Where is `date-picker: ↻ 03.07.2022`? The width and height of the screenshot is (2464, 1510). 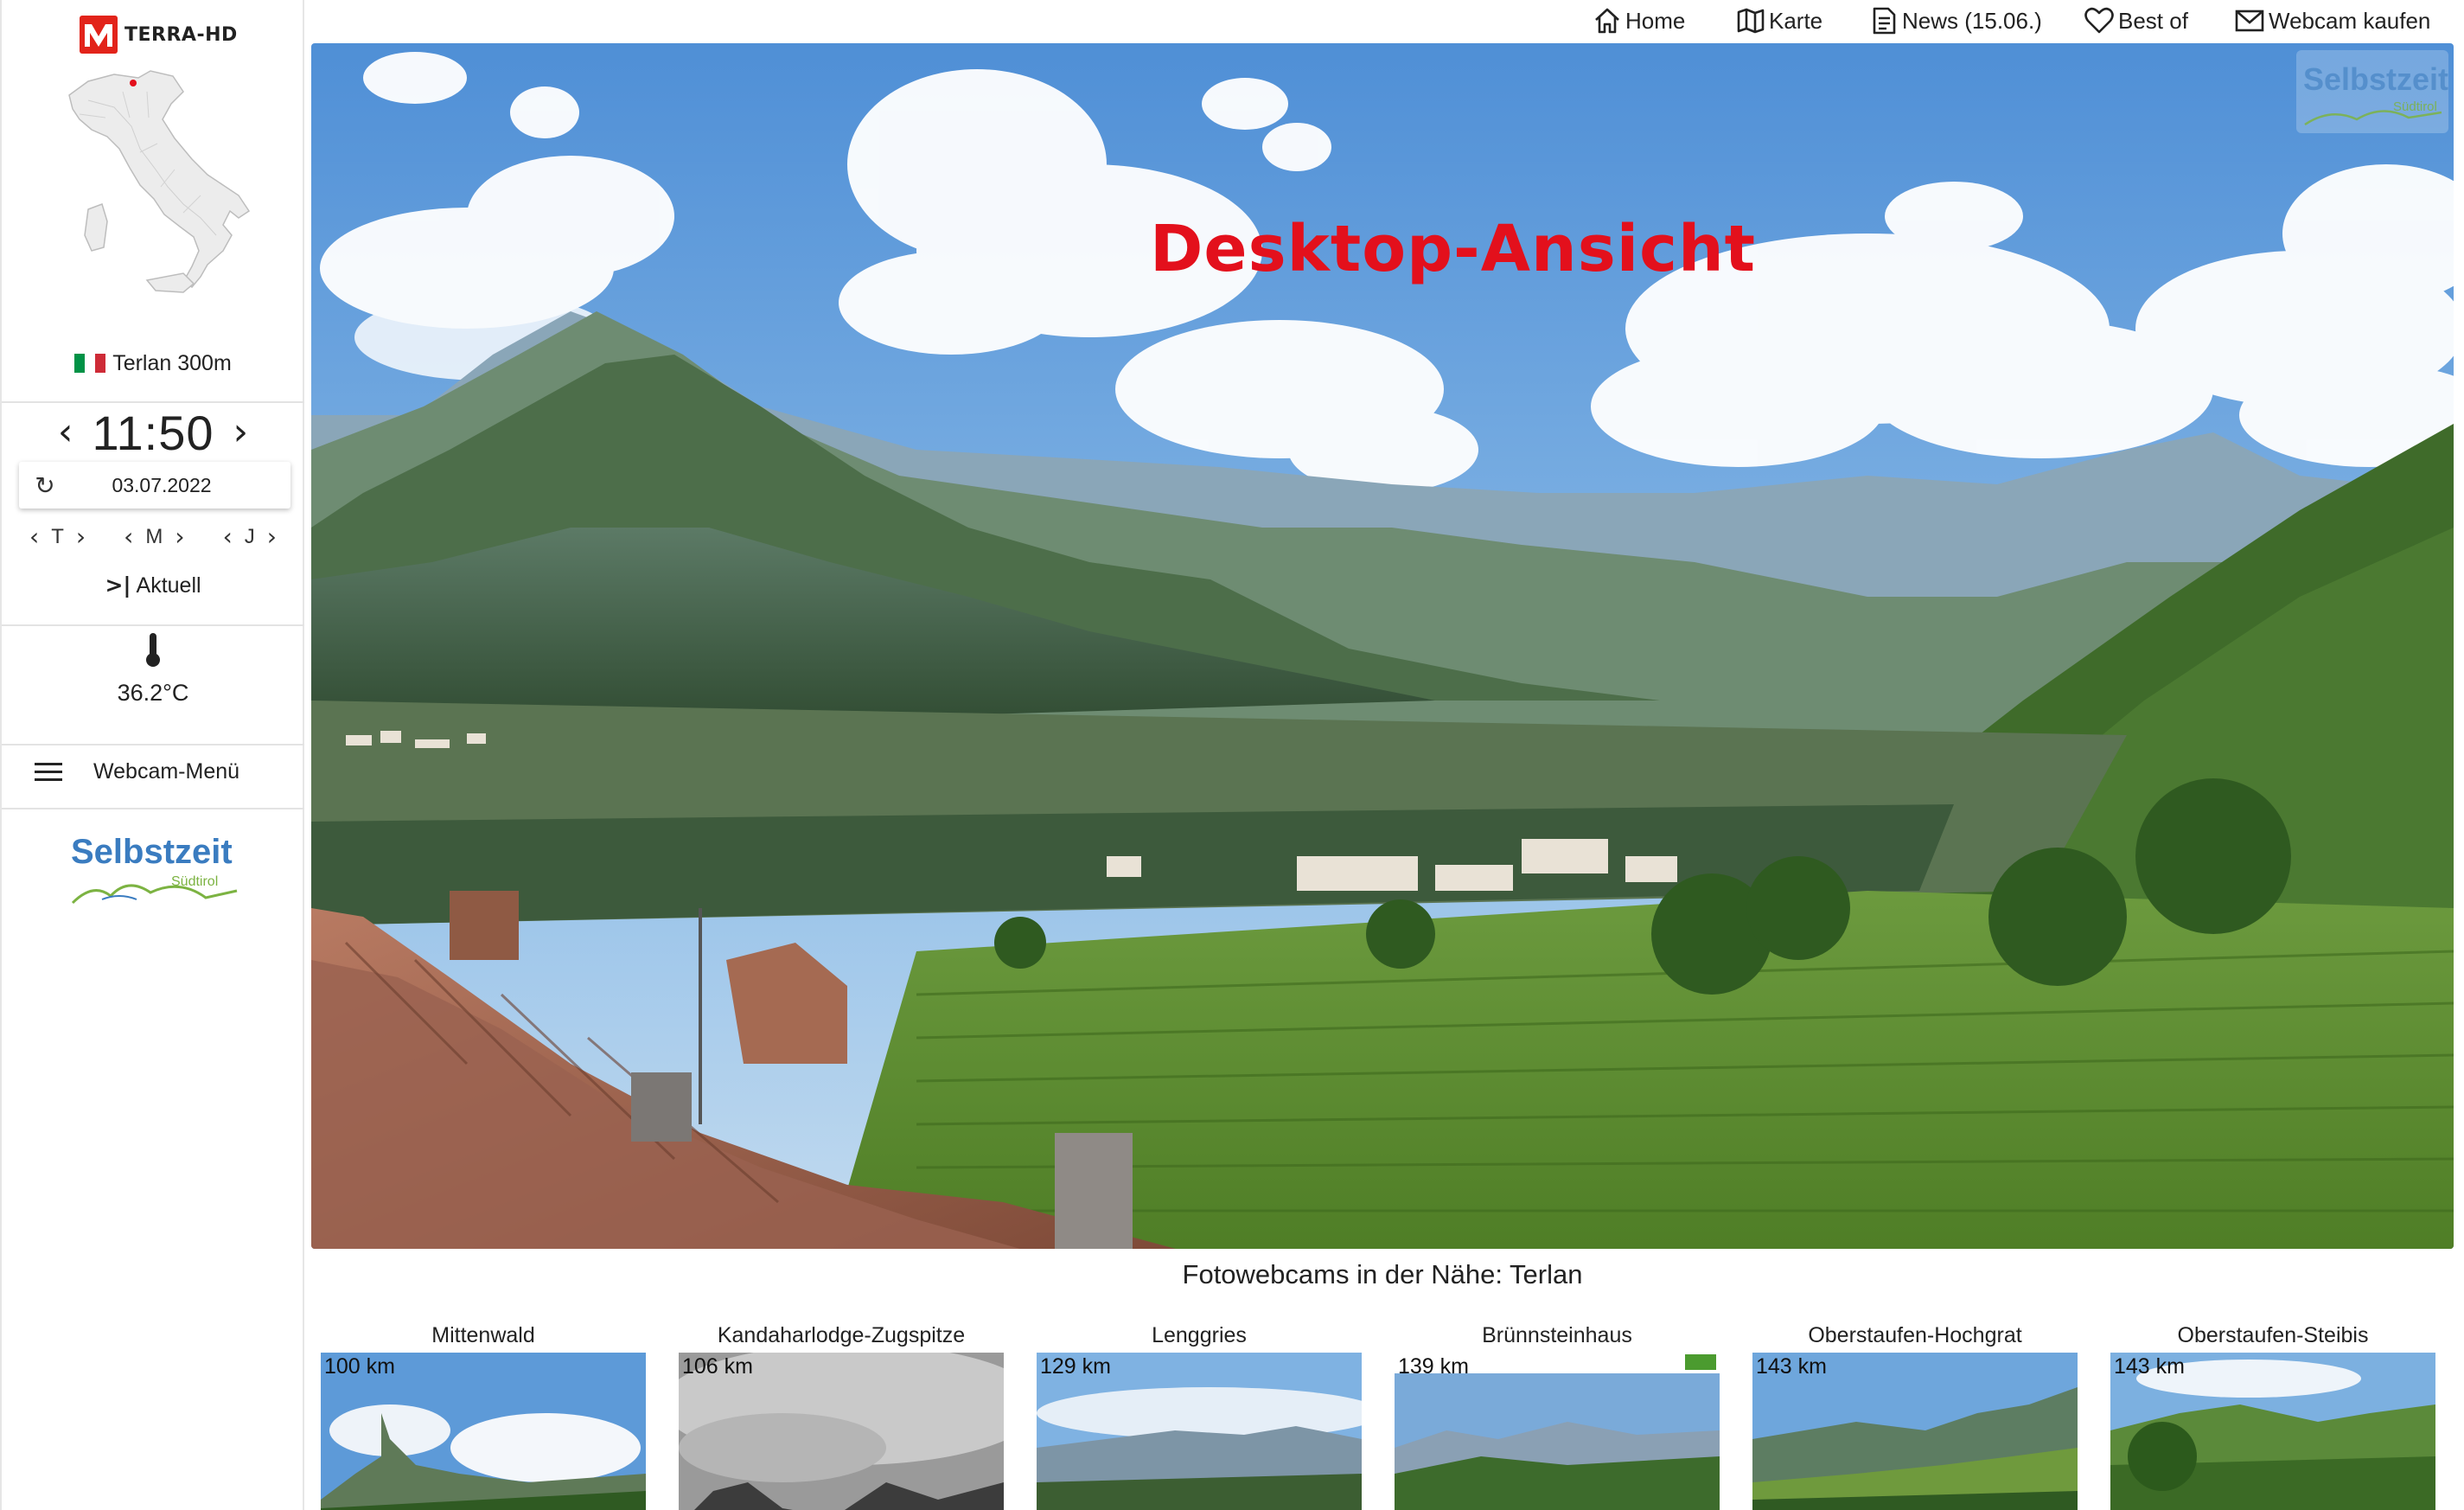
date-picker: ↻ 03.07.2022 is located at coordinates (154, 486).